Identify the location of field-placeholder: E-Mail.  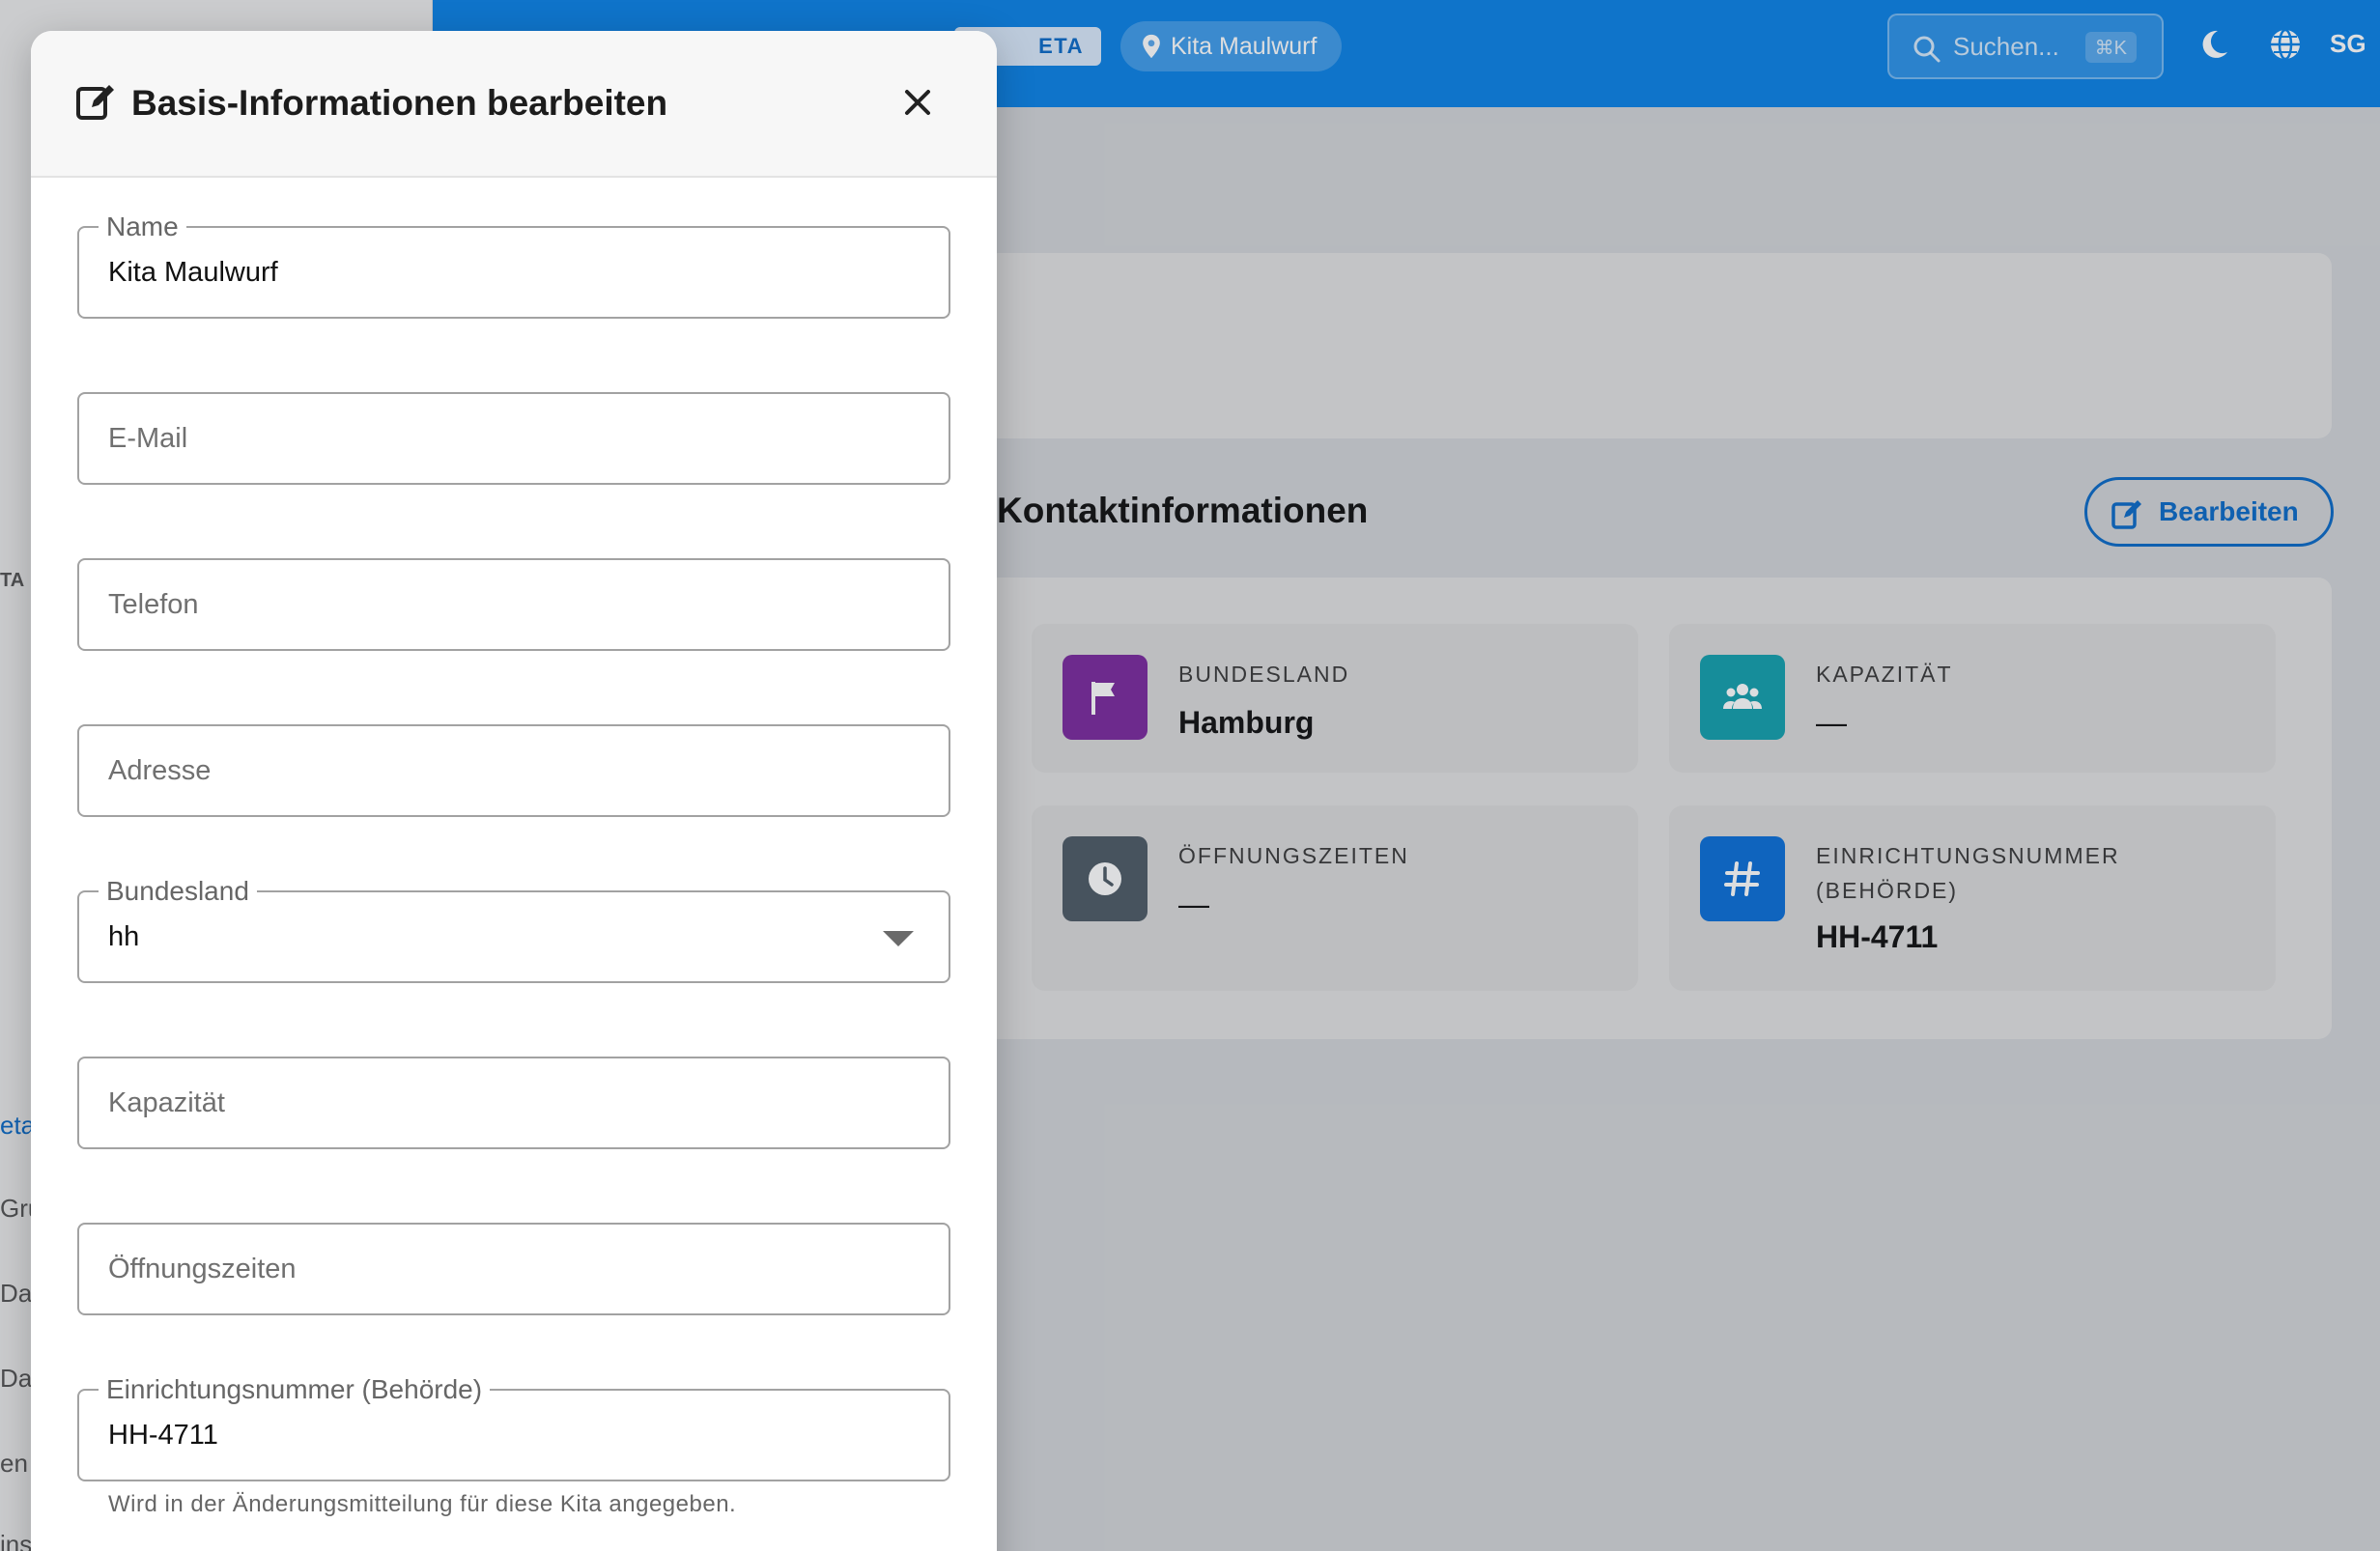
(148, 438).